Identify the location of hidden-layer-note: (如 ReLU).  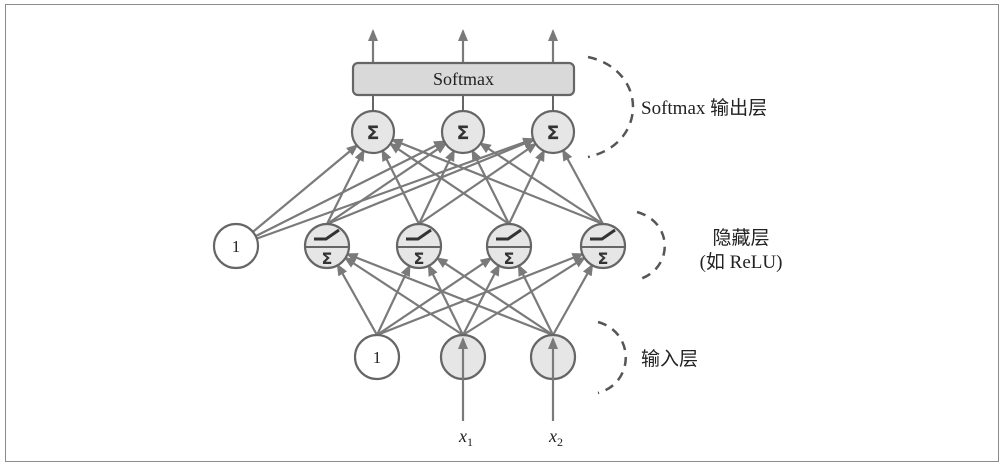
(741, 262).